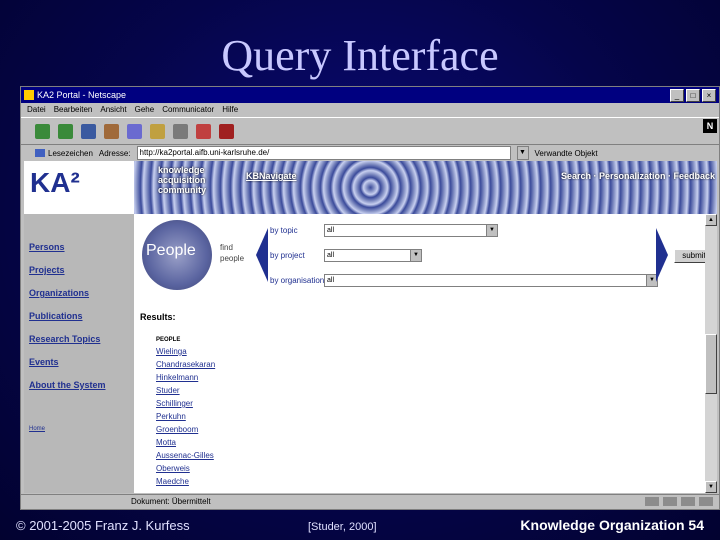 The image size is (720, 540). Describe the element at coordinates (29, 95) in the screenshot. I see `netscape-icon` at that location.